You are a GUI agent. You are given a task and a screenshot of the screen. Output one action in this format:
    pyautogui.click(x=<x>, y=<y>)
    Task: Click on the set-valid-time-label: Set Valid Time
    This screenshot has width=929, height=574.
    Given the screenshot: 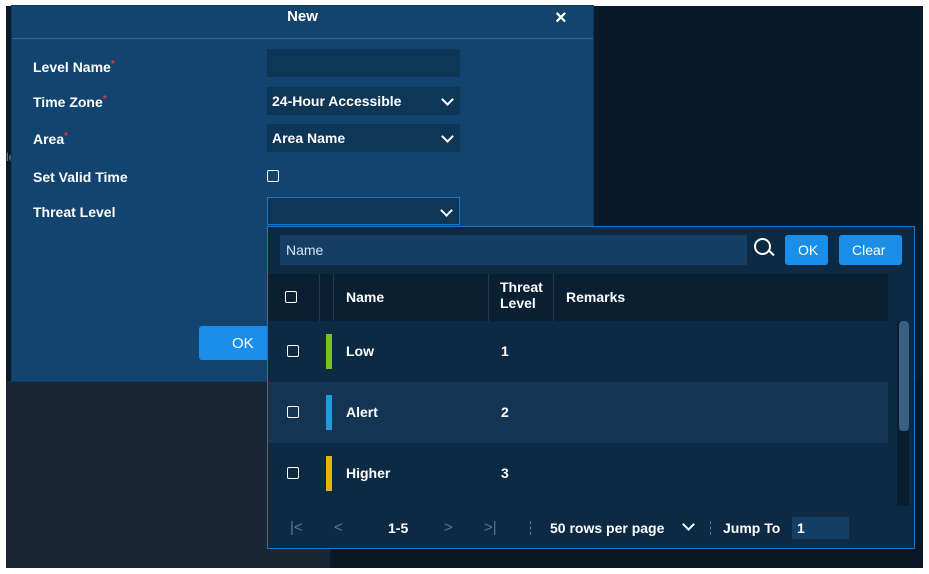 What is the action you would take?
    pyautogui.click(x=80, y=177)
    